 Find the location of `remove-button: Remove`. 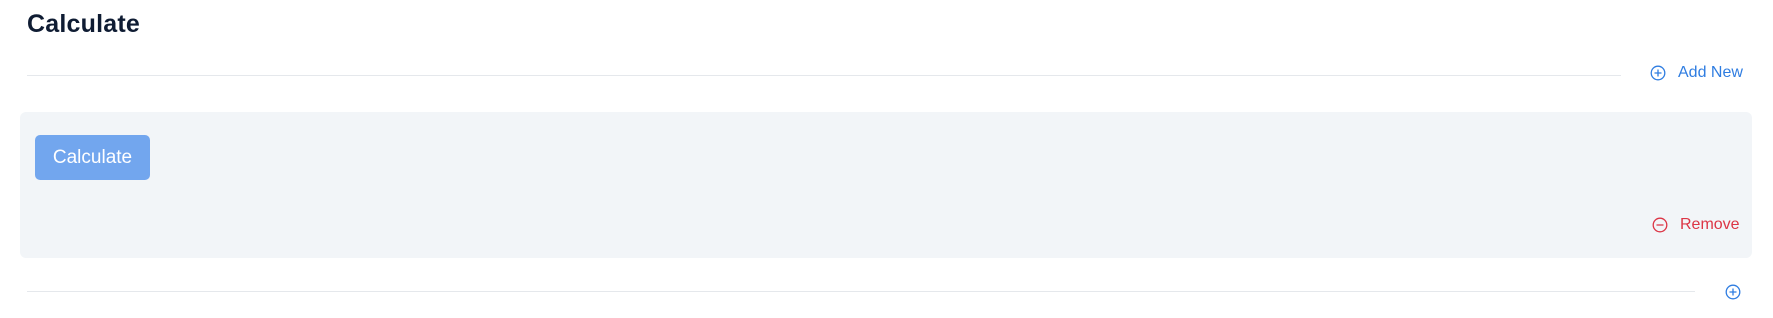

remove-button: Remove is located at coordinates (1696, 225).